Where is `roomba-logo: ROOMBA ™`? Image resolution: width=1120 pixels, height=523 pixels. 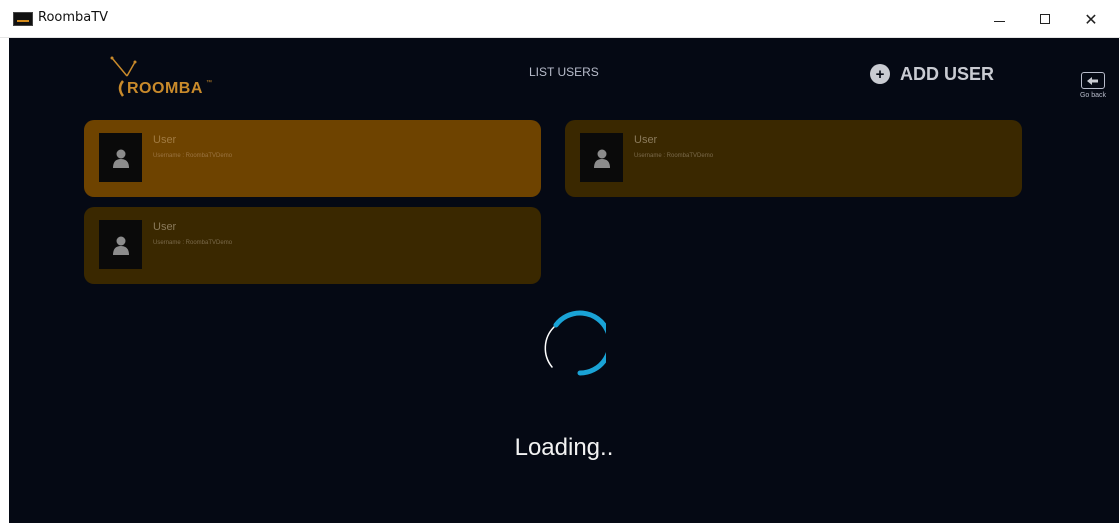 roomba-logo: ROOMBA ™ is located at coordinates (164, 81).